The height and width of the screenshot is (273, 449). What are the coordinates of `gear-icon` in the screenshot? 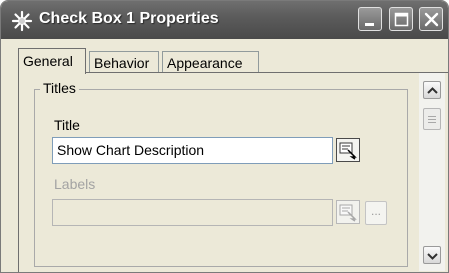 It's located at (22, 21).